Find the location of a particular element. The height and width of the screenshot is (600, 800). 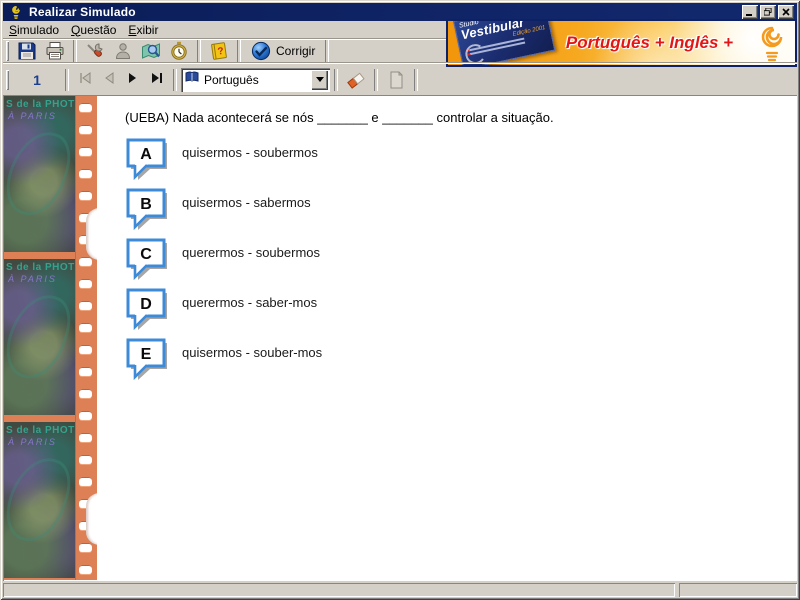

save-icon is located at coordinates (27, 51).